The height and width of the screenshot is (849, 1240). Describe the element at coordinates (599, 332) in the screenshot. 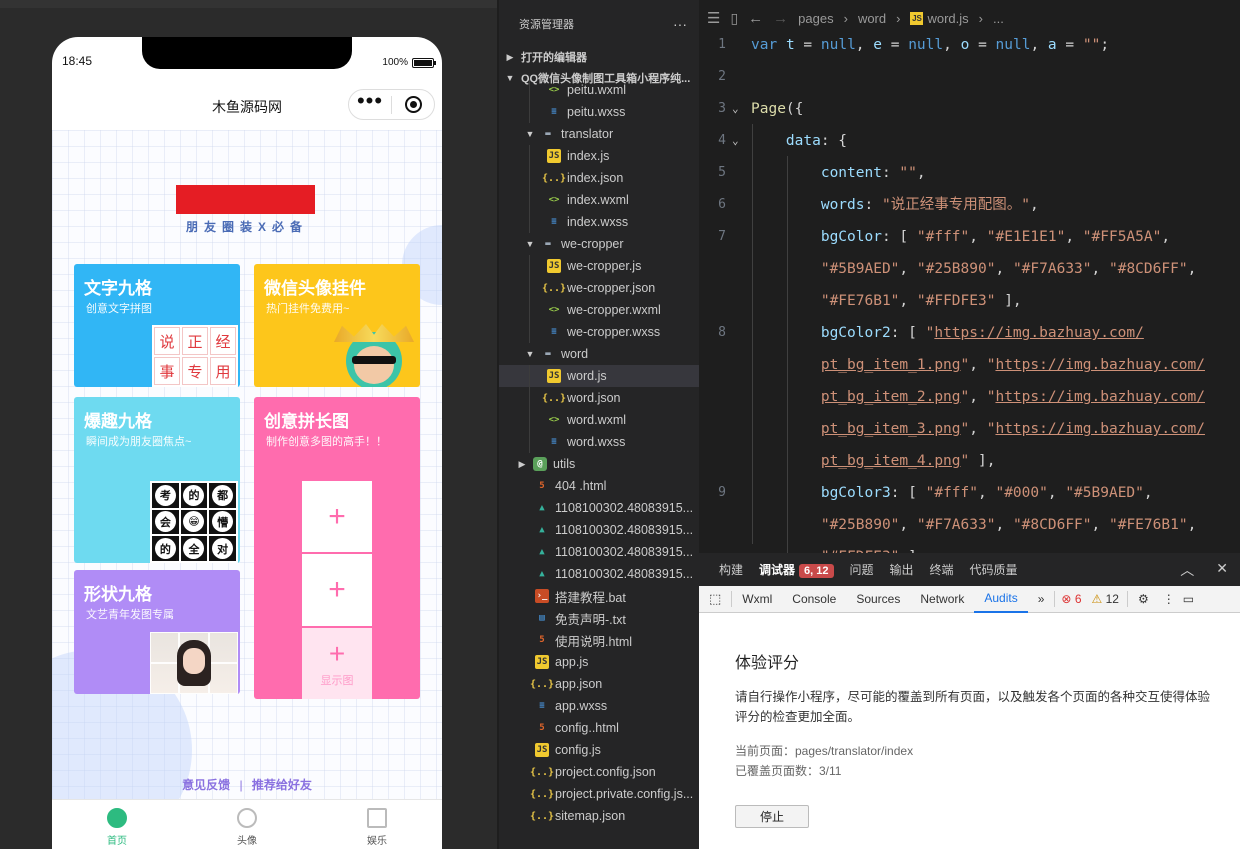

I see `tree-file: ≡ we-cropper.wxss` at that location.